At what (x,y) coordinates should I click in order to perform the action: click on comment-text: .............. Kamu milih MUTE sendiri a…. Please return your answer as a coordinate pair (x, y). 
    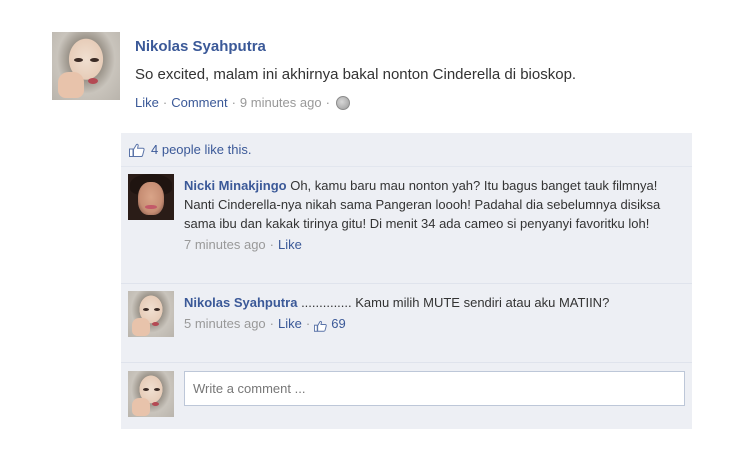
    Looking at the image, I should click on (455, 302).